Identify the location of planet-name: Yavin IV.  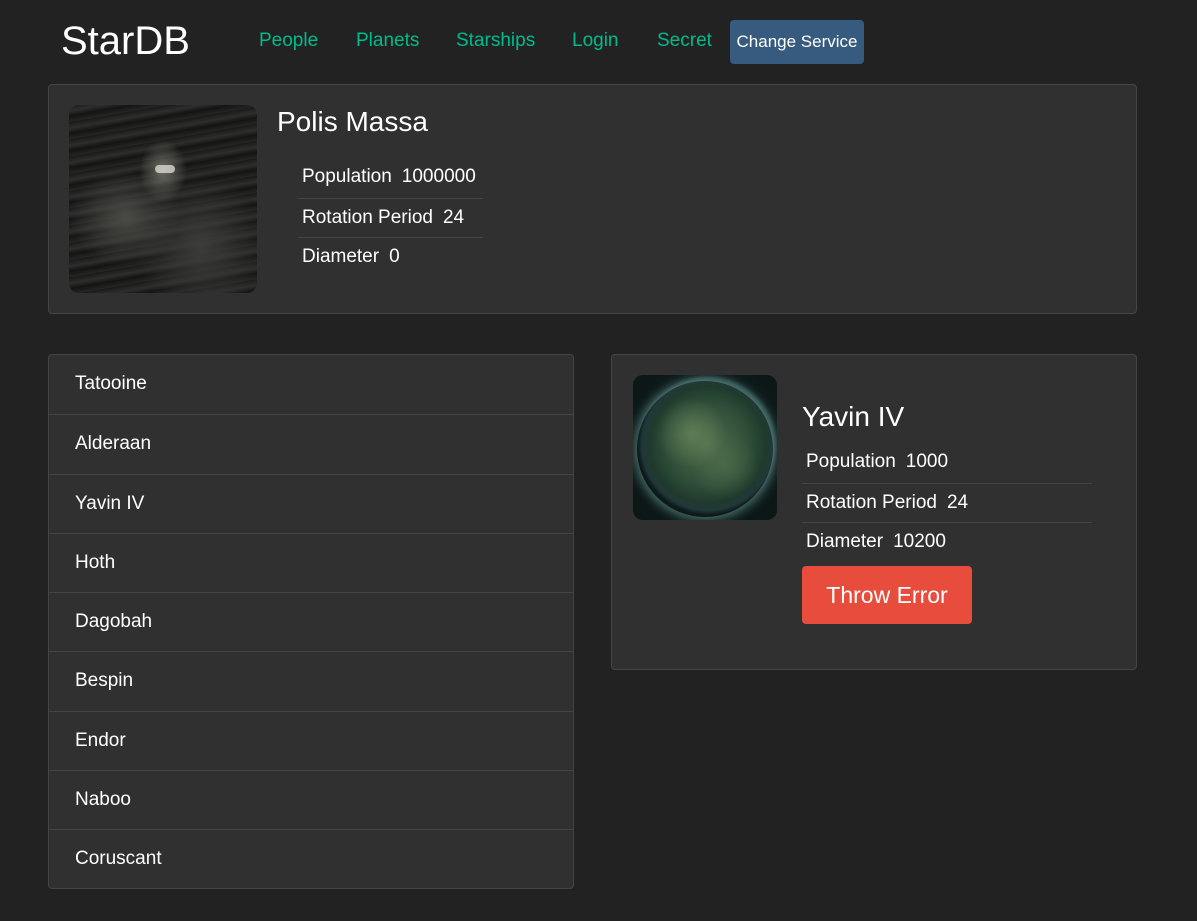
(853, 416).